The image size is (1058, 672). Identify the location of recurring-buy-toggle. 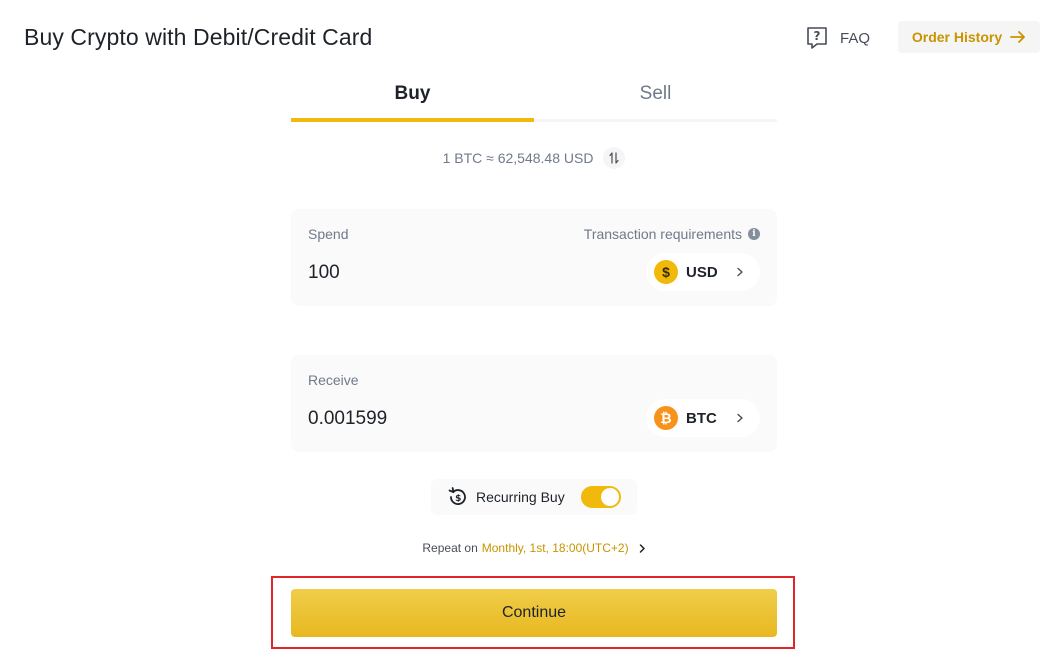
(601, 497).